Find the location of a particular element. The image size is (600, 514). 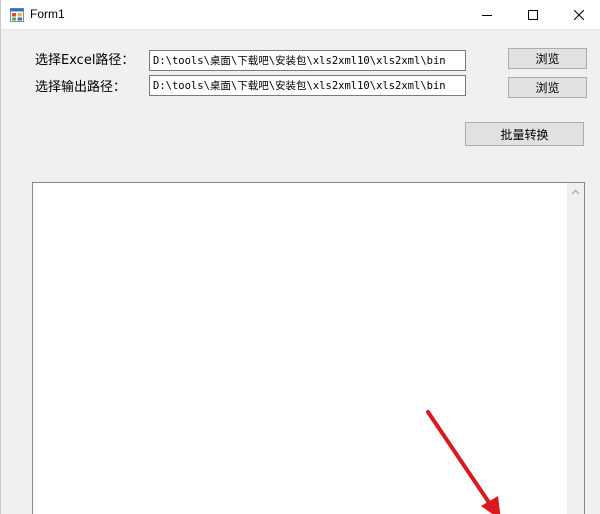

minimize-icon is located at coordinates (487, 15).